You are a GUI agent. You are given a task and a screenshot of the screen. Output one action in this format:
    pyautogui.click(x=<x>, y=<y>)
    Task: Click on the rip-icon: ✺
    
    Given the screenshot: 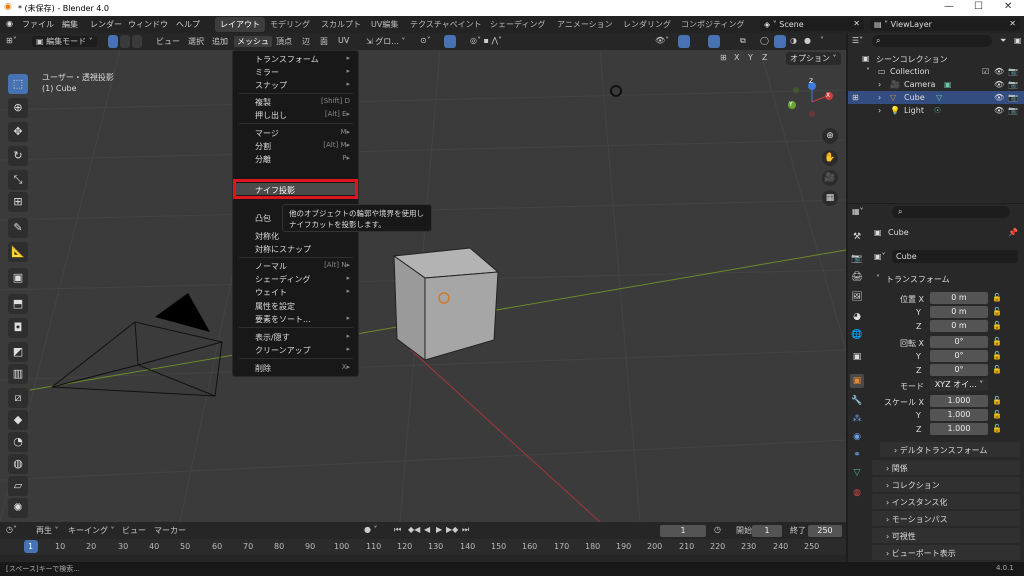 What is the action you would take?
    pyautogui.click(x=18, y=508)
    